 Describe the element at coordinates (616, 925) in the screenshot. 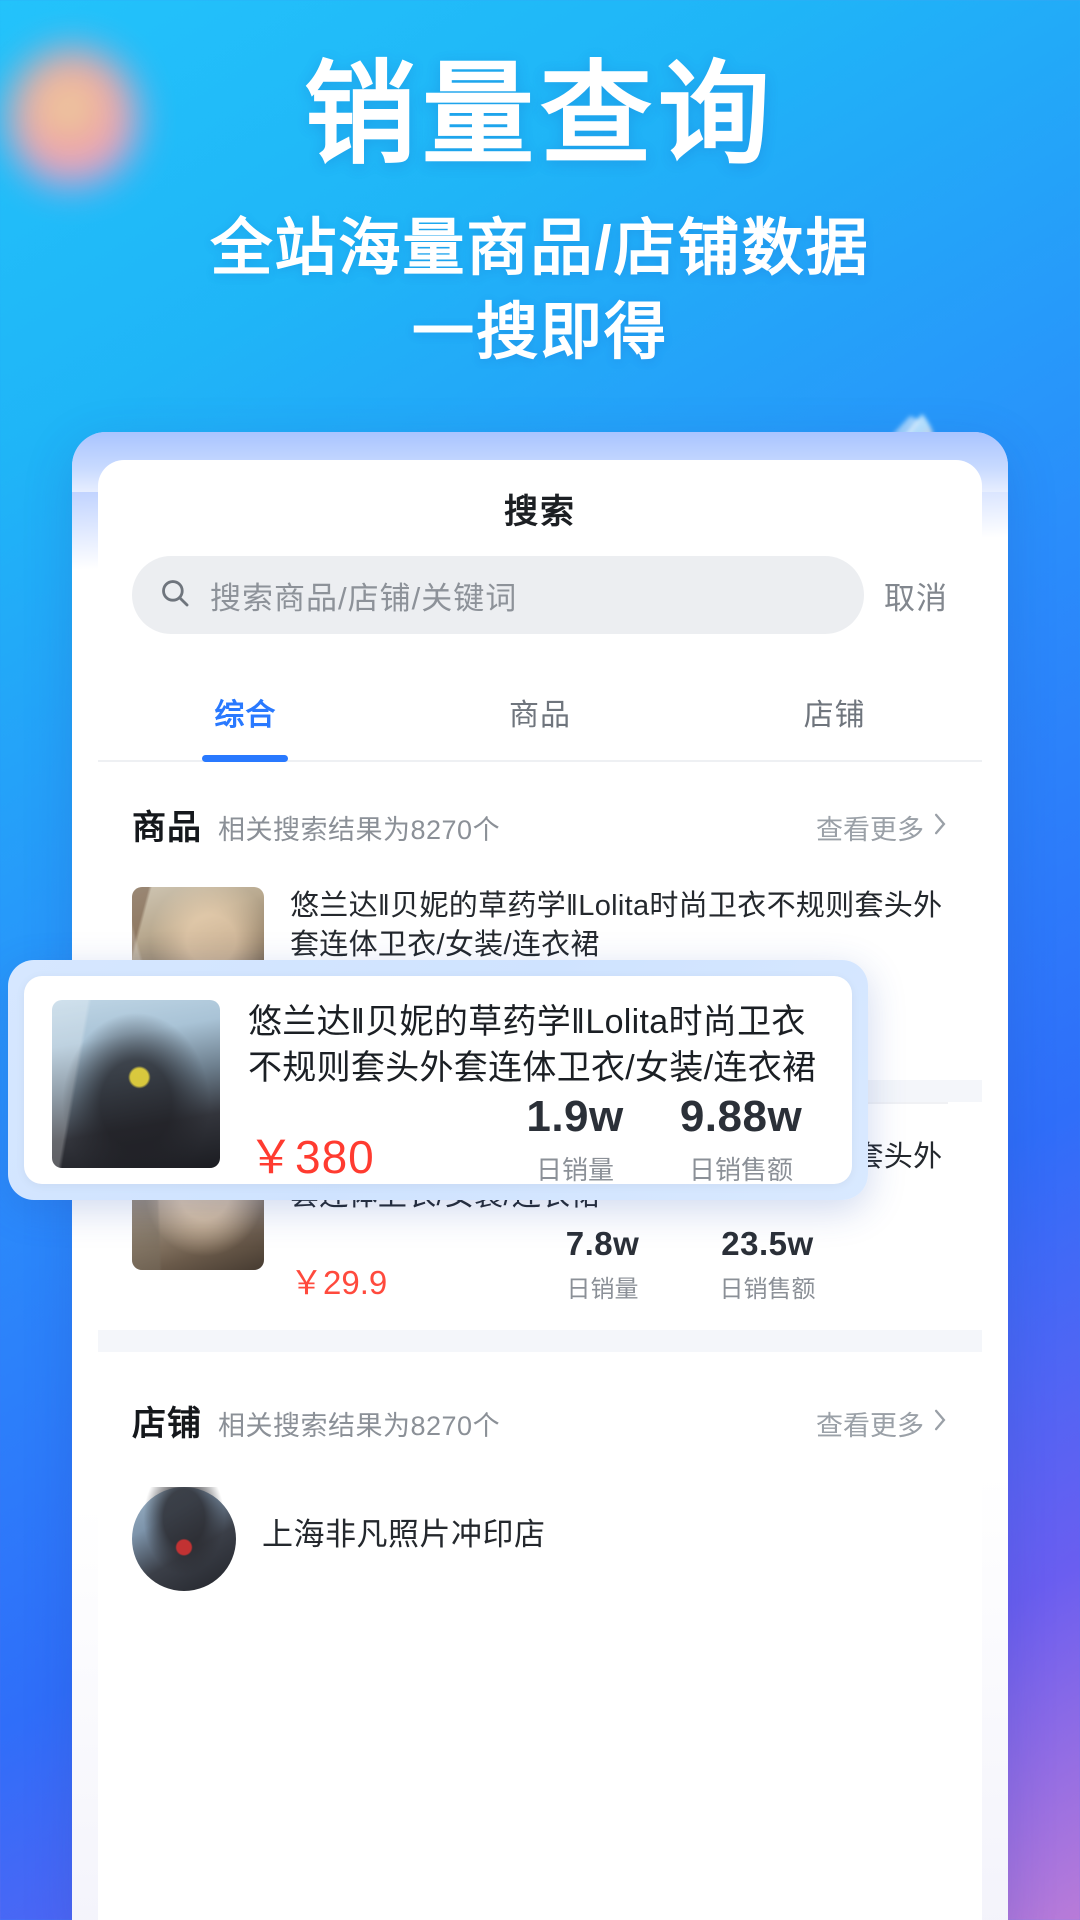

I see `product-title: 悠兰达‖贝妮的草药学‖Lolita时尚卫衣不规则套头外套连体卫衣/女装/连衣裙` at that location.